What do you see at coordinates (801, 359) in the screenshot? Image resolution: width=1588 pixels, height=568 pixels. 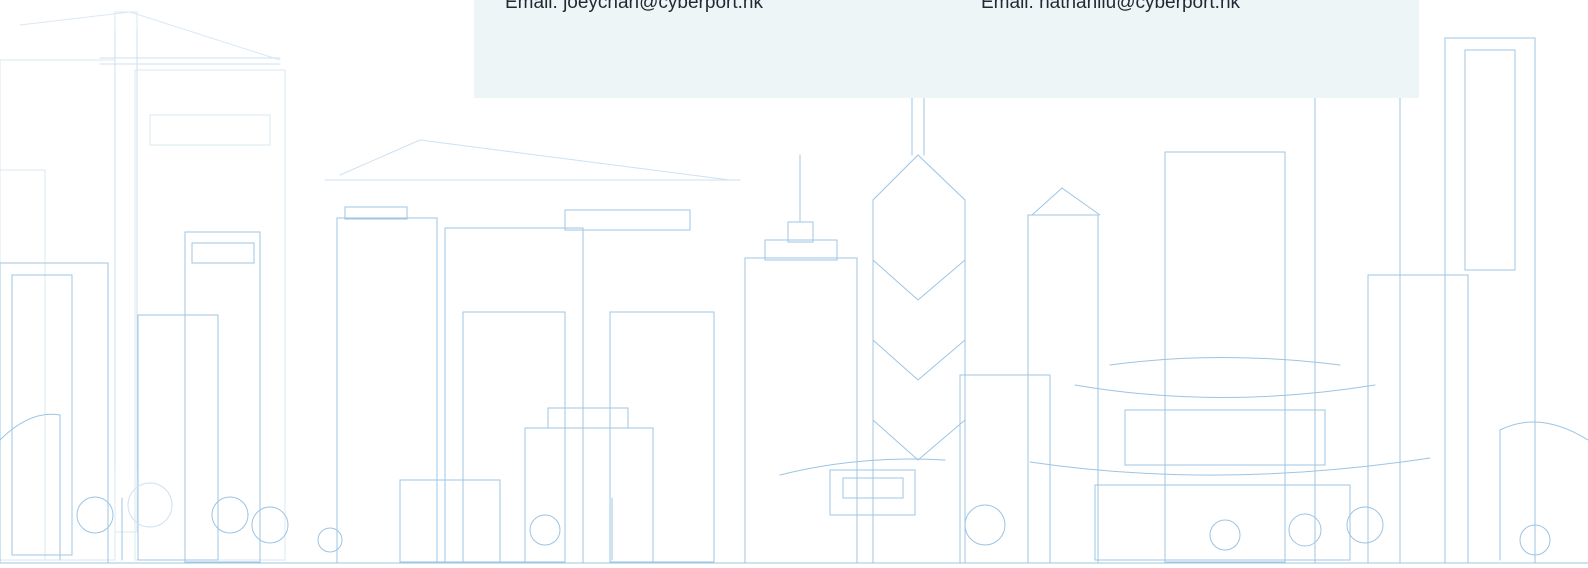 I see `central-tower` at bounding box center [801, 359].